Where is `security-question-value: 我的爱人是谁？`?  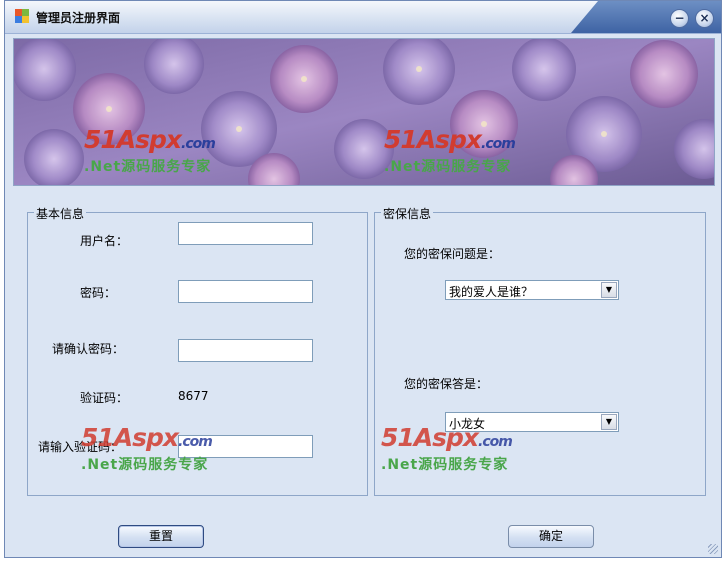
security-question-value: 我的爱人是谁？ is located at coordinates (491, 292).